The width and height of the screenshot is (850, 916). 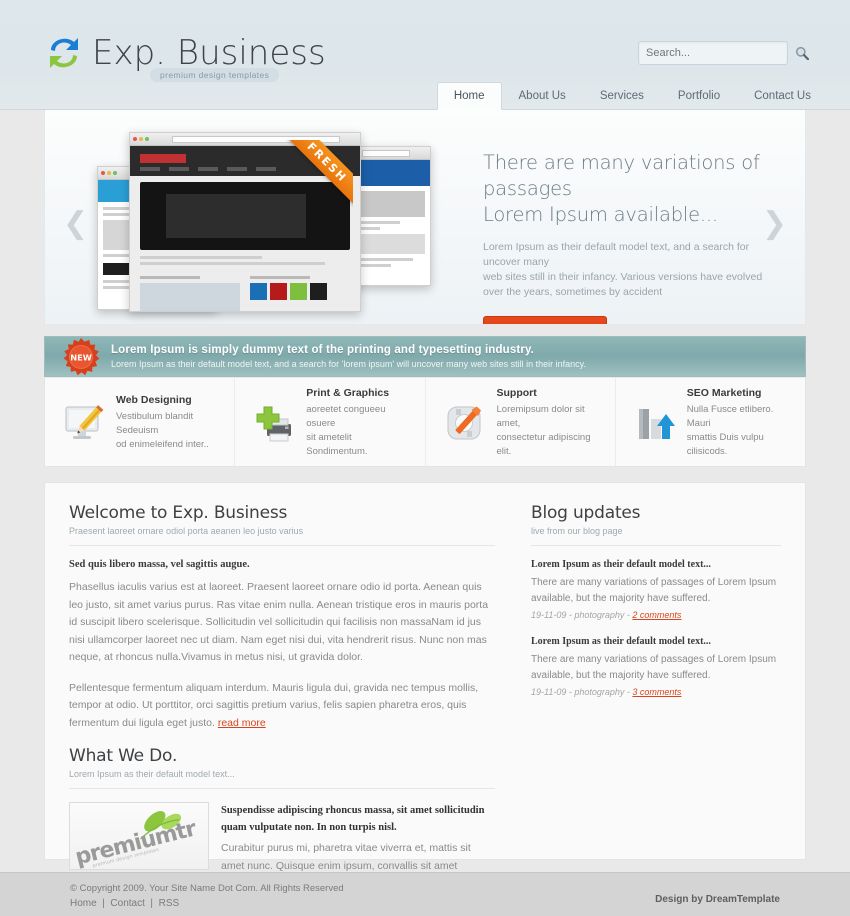 What do you see at coordinates (348, 393) in the screenshot?
I see `service-title: Print & Graphics` at bounding box center [348, 393].